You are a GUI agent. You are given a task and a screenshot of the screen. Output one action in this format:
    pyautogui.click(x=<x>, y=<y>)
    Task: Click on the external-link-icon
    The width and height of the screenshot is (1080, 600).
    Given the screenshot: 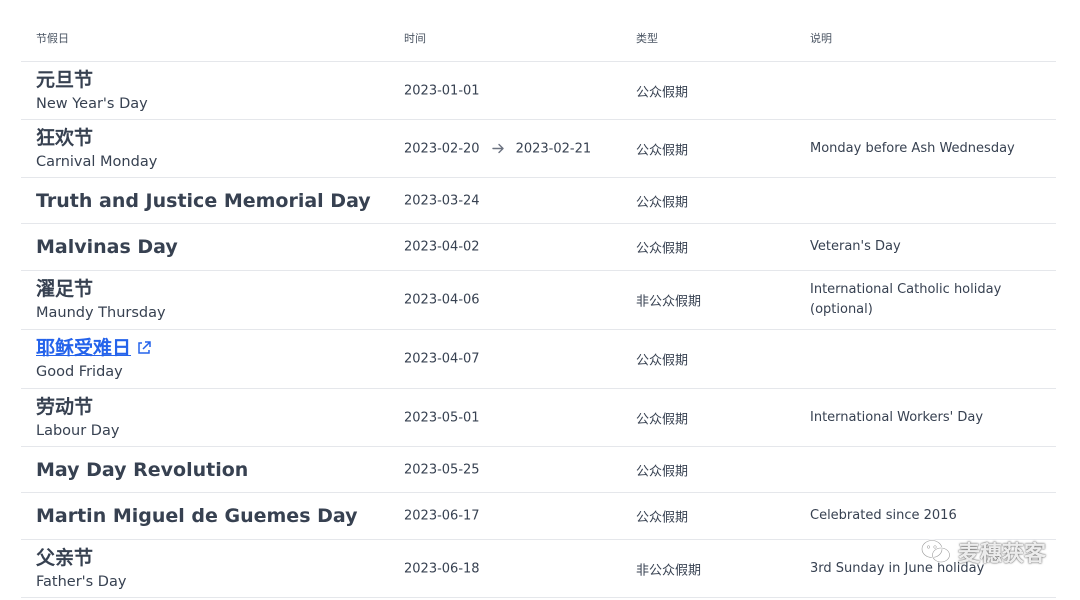 What is the action you would take?
    pyautogui.click(x=144, y=347)
    